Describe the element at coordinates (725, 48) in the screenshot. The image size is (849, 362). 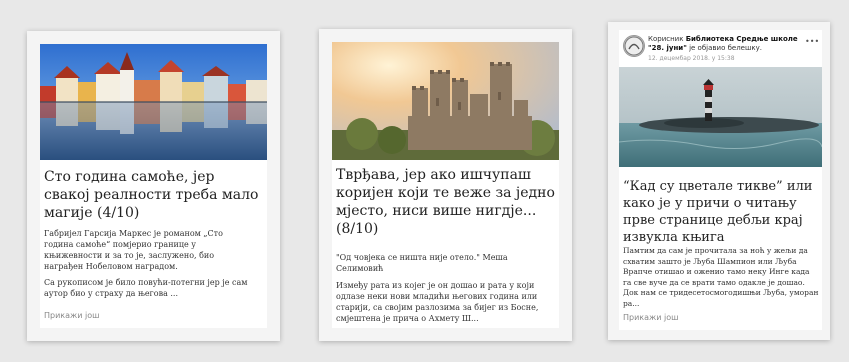
I see `post-suffix: је објавио белешку.` at that location.